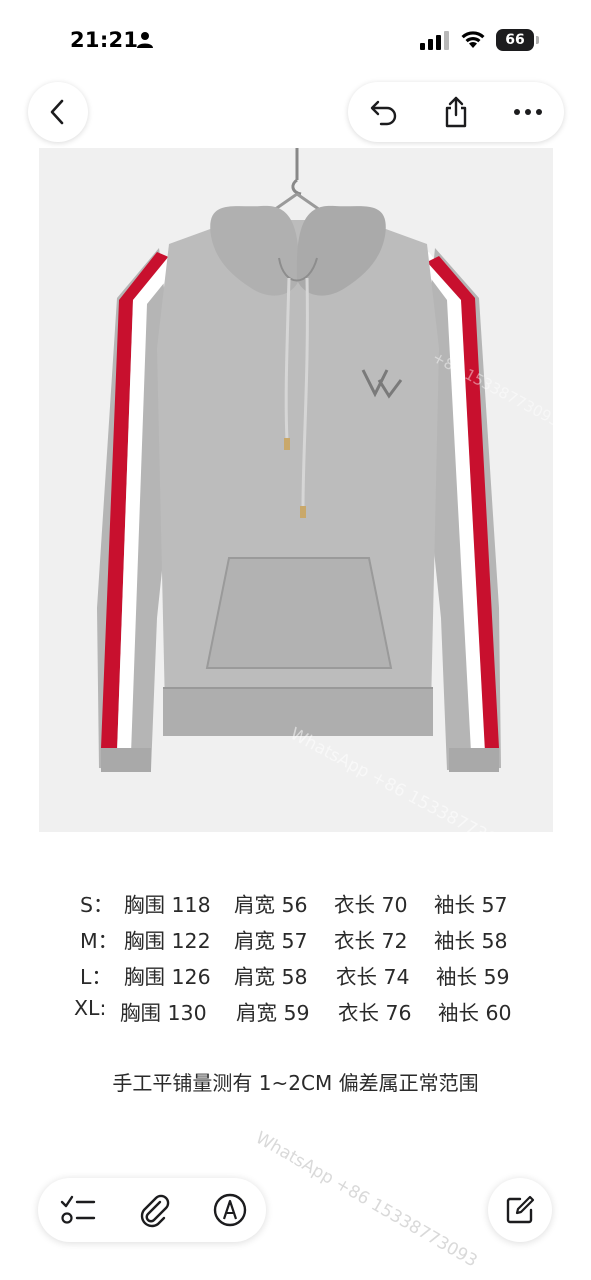  What do you see at coordinates (145, 40) in the screenshot?
I see `person-icon` at bounding box center [145, 40].